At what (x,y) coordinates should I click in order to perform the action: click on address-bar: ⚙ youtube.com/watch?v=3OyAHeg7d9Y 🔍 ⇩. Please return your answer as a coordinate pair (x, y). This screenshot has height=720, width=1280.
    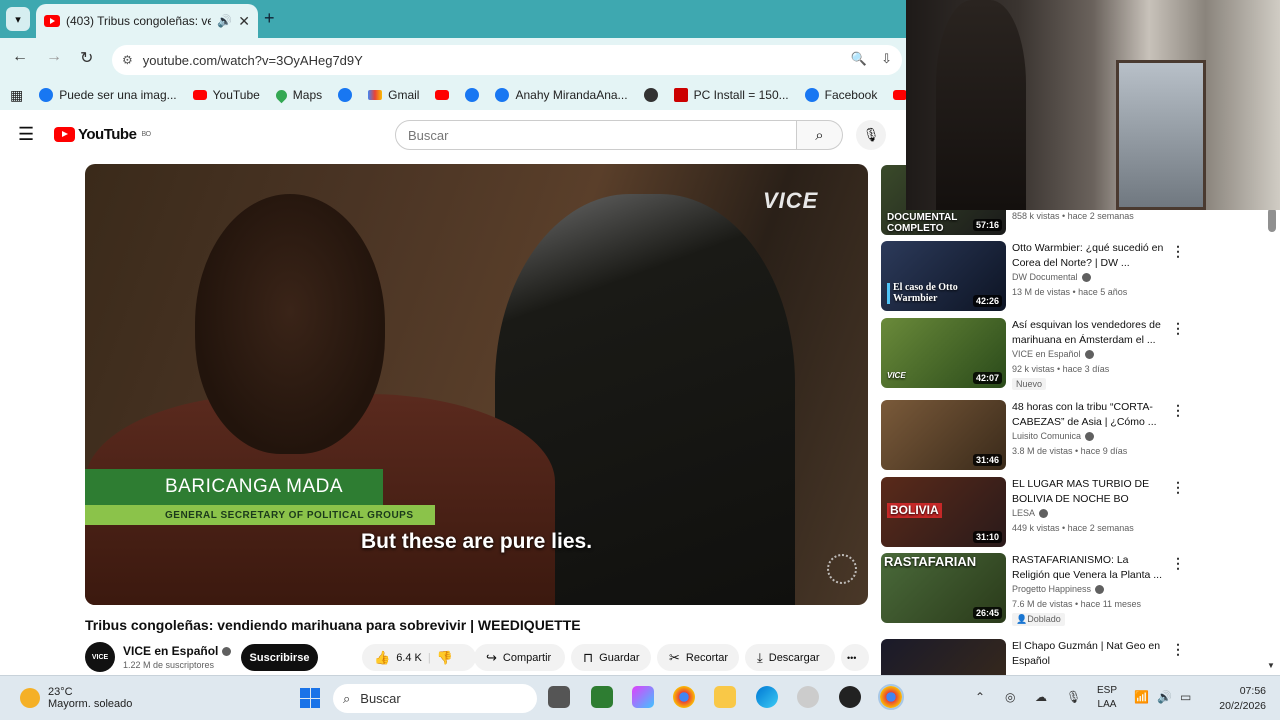
    Looking at the image, I should click on (507, 60).